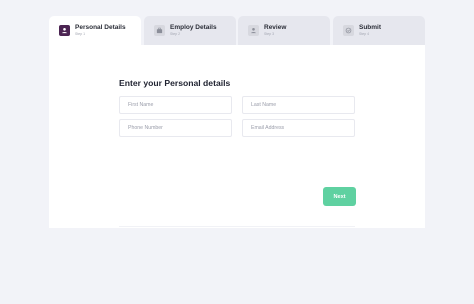 This screenshot has height=304, width=474. What do you see at coordinates (179, 128) in the screenshot?
I see `phone-number-input` at bounding box center [179, 128].